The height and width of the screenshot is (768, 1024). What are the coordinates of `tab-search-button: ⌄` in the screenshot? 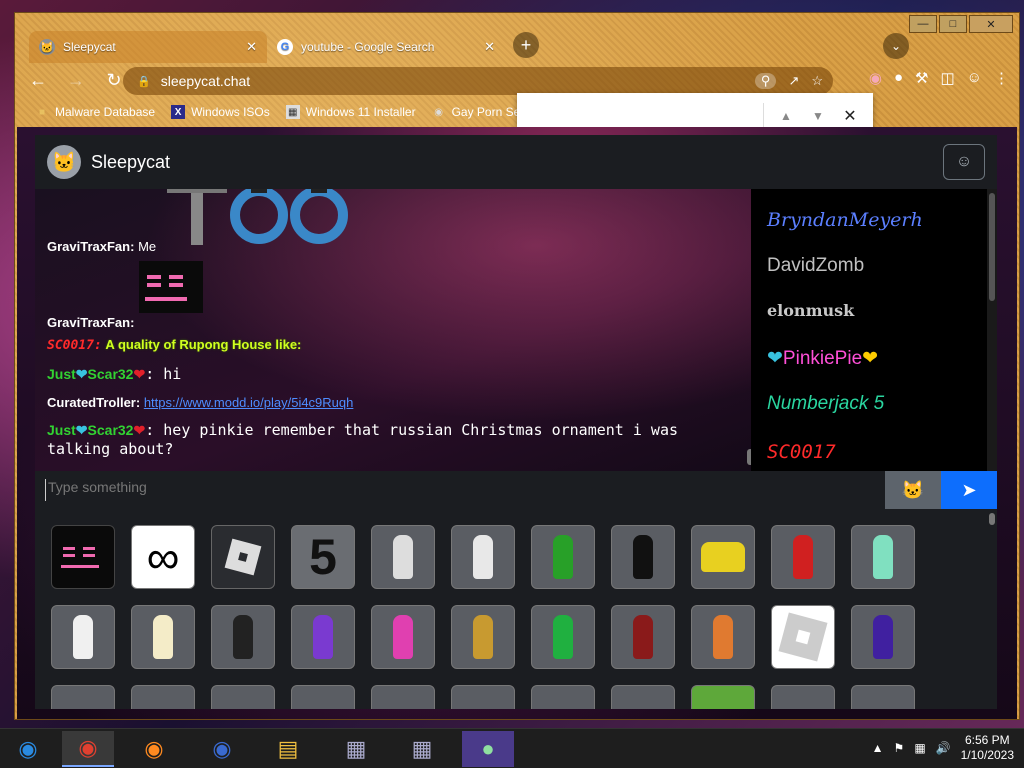 It's located at (896, 46).